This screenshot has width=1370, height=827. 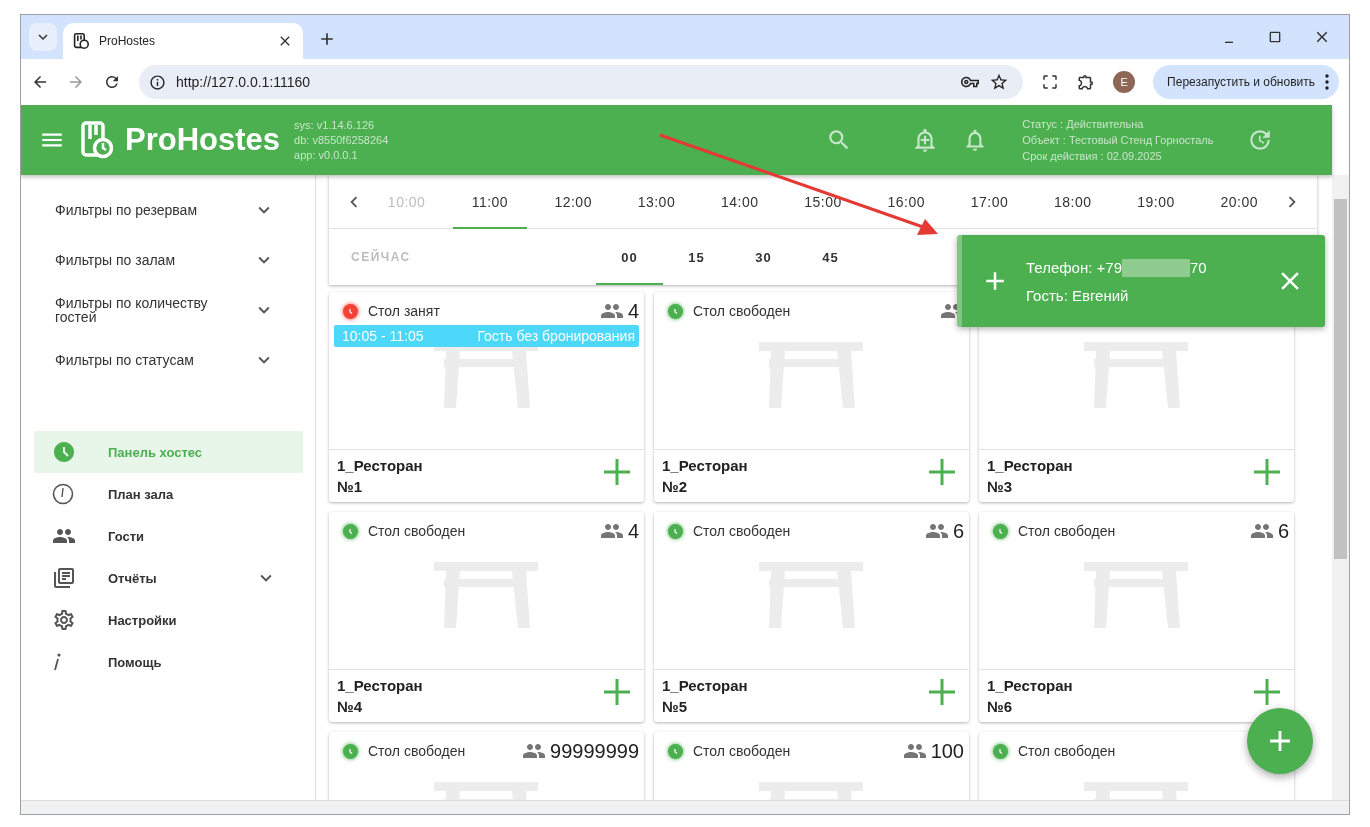 What do you see at coordinates (168, 260) in the screenshot?
I see `filter-dropdown: Фильтры по залам` at bounding box center [168, 260].